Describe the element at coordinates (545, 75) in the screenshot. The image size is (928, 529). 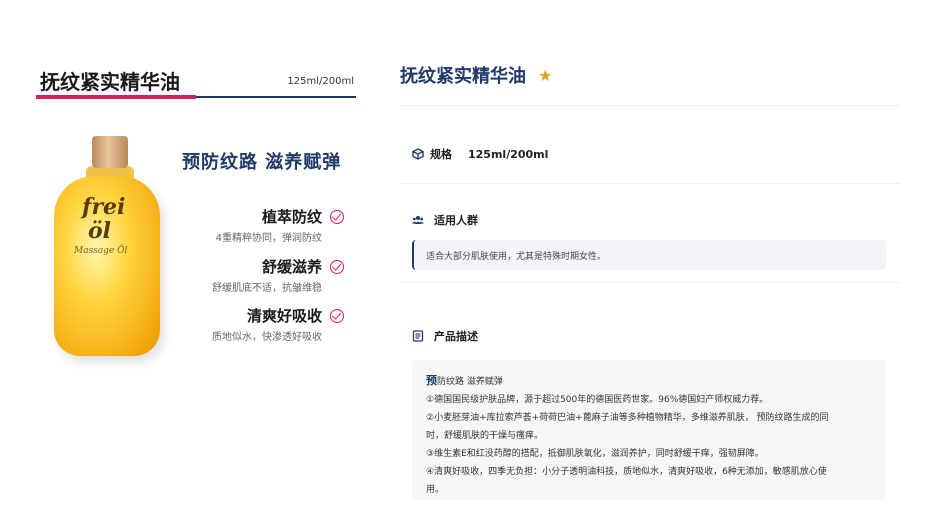
I see `star-icon: ★` at that location.